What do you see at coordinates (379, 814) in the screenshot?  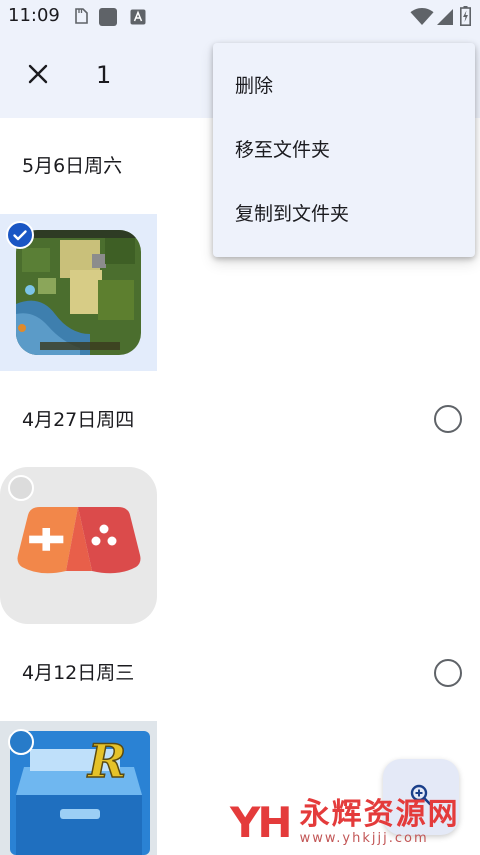 I see `watermark-name: 永辉资源网` at bounding box center [379, 814].